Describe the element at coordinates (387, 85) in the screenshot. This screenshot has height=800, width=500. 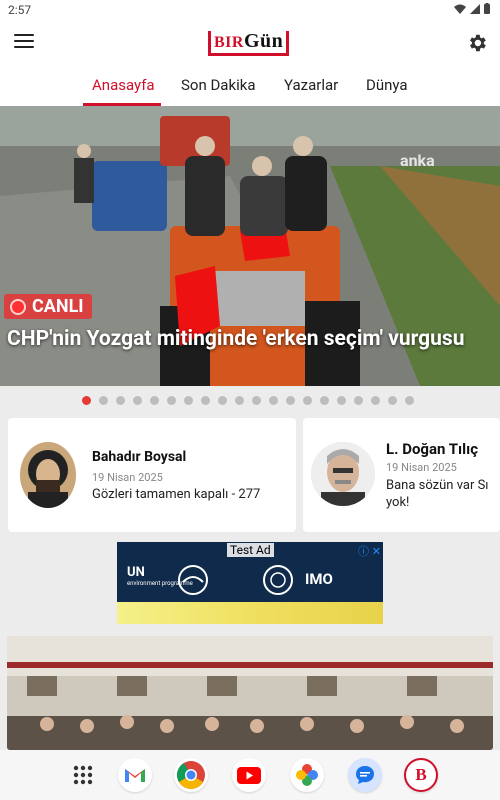
I see `tab-dunya: Dünya` at that location.